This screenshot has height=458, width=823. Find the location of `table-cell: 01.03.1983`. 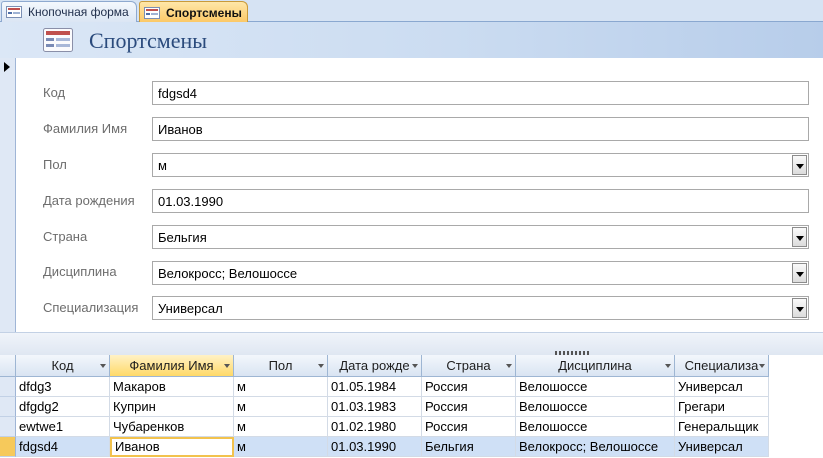

table-cell: 01.03.1983 is located at coordinates (375, 407).